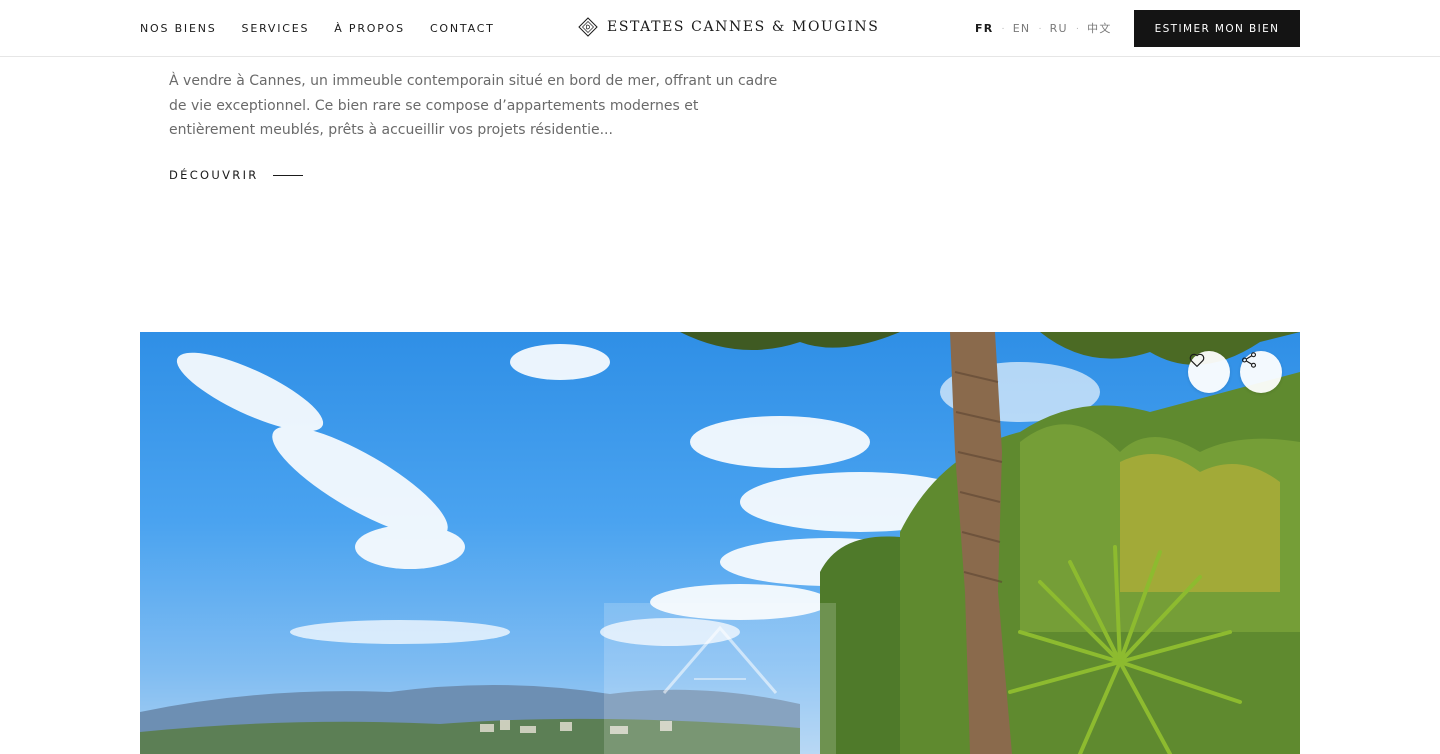 This screenshot has width=1440, height=754. I want to click on discover-link: DÉCOUVRIR, so click(236, 175).